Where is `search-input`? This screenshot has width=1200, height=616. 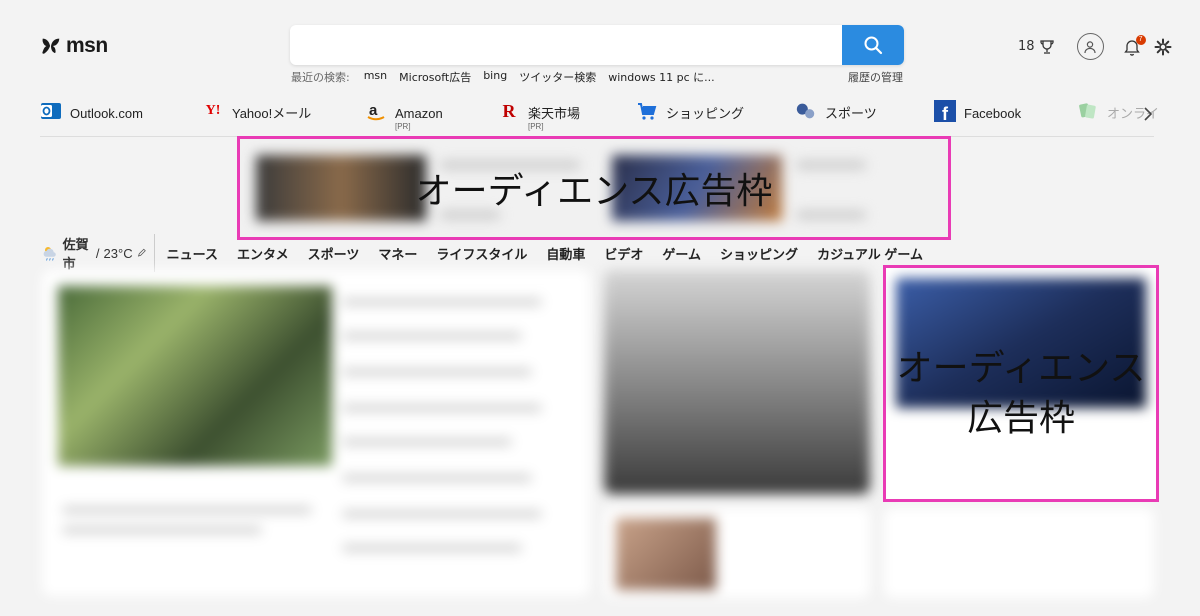
search-input is located at coordinates (566, 45).